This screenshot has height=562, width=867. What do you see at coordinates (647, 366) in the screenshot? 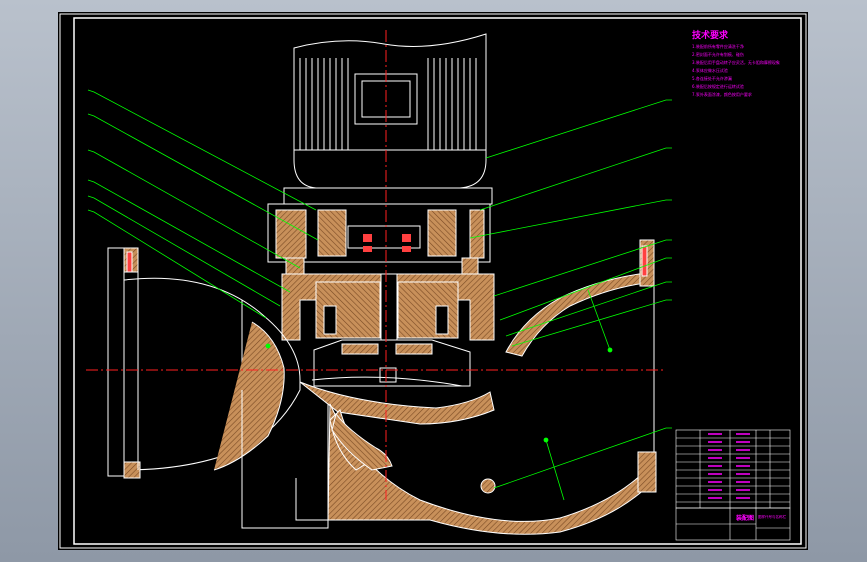
I see `outlet-flange` at bounding box center [647, 366].